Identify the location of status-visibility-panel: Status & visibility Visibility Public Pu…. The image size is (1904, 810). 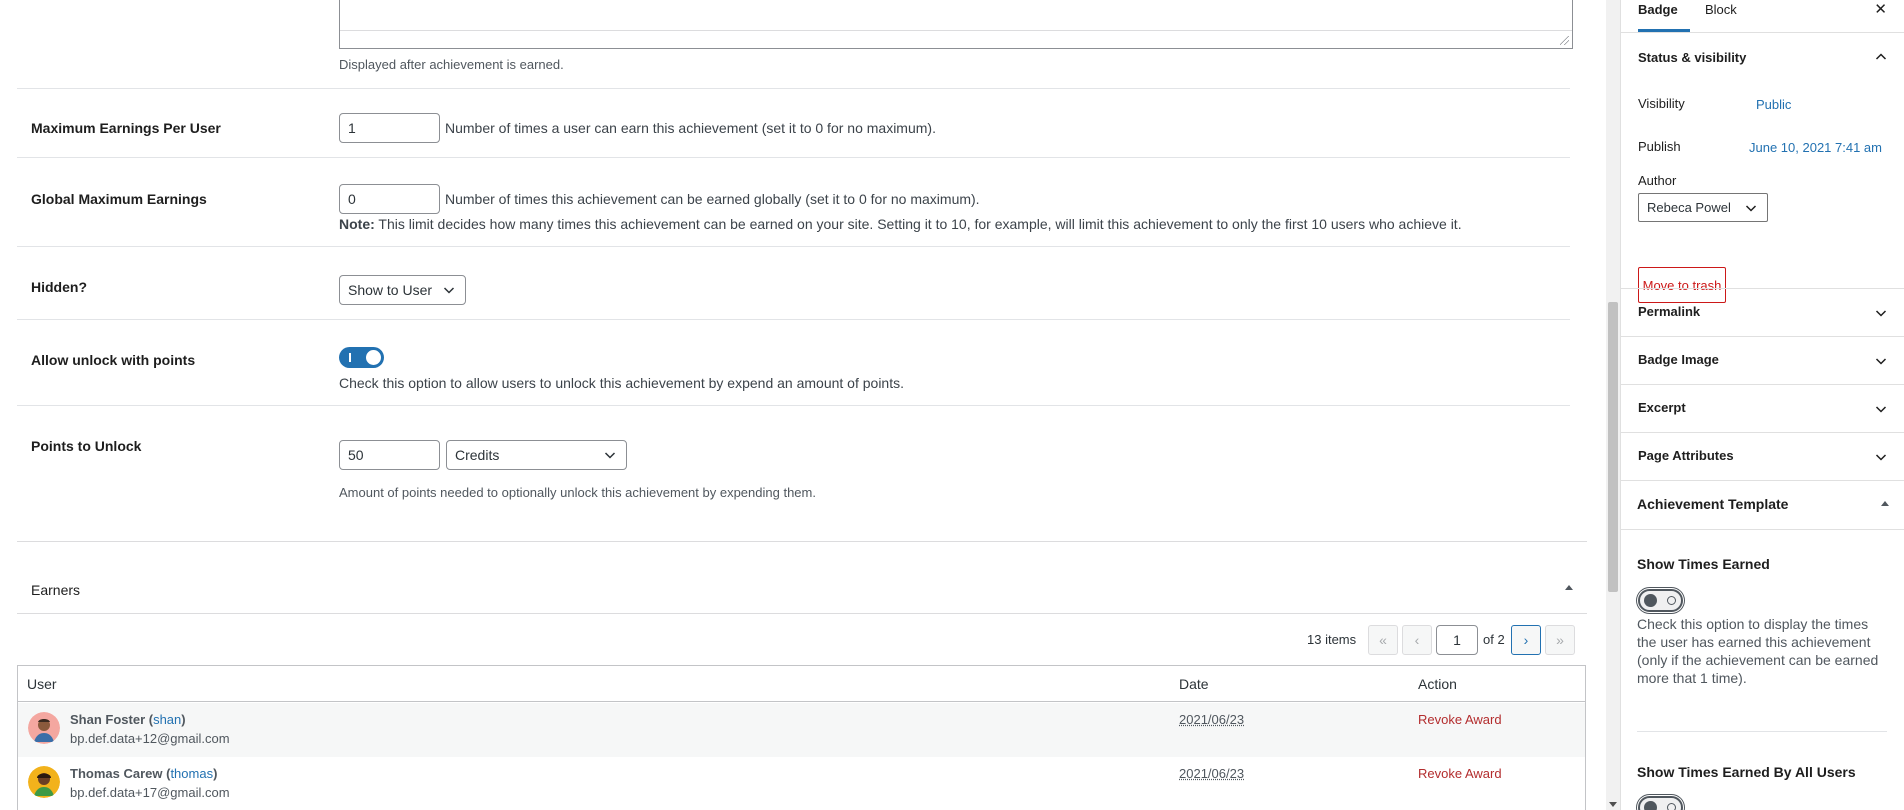
(1762, 176).